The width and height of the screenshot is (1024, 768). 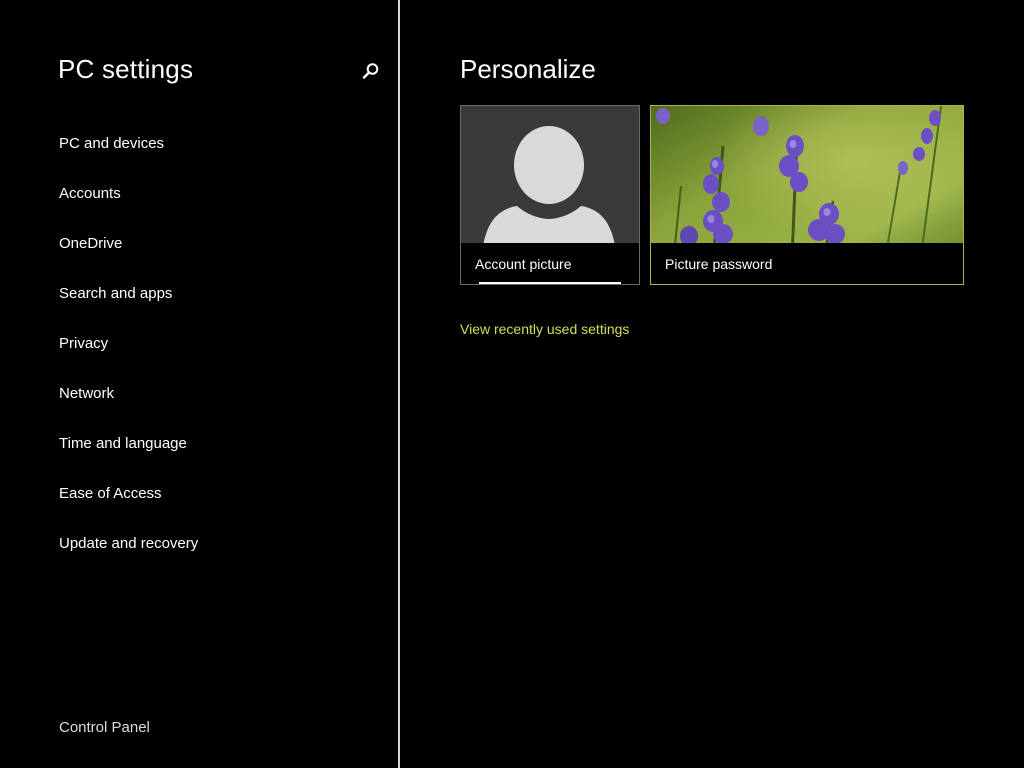 I want to click on control-panel-link: Control Panel, so click(x=104, y=728).